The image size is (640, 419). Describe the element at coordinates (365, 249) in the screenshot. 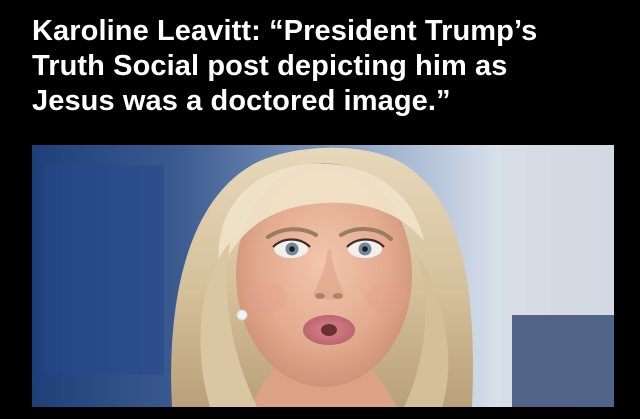

I see `right-pupil` at that location.